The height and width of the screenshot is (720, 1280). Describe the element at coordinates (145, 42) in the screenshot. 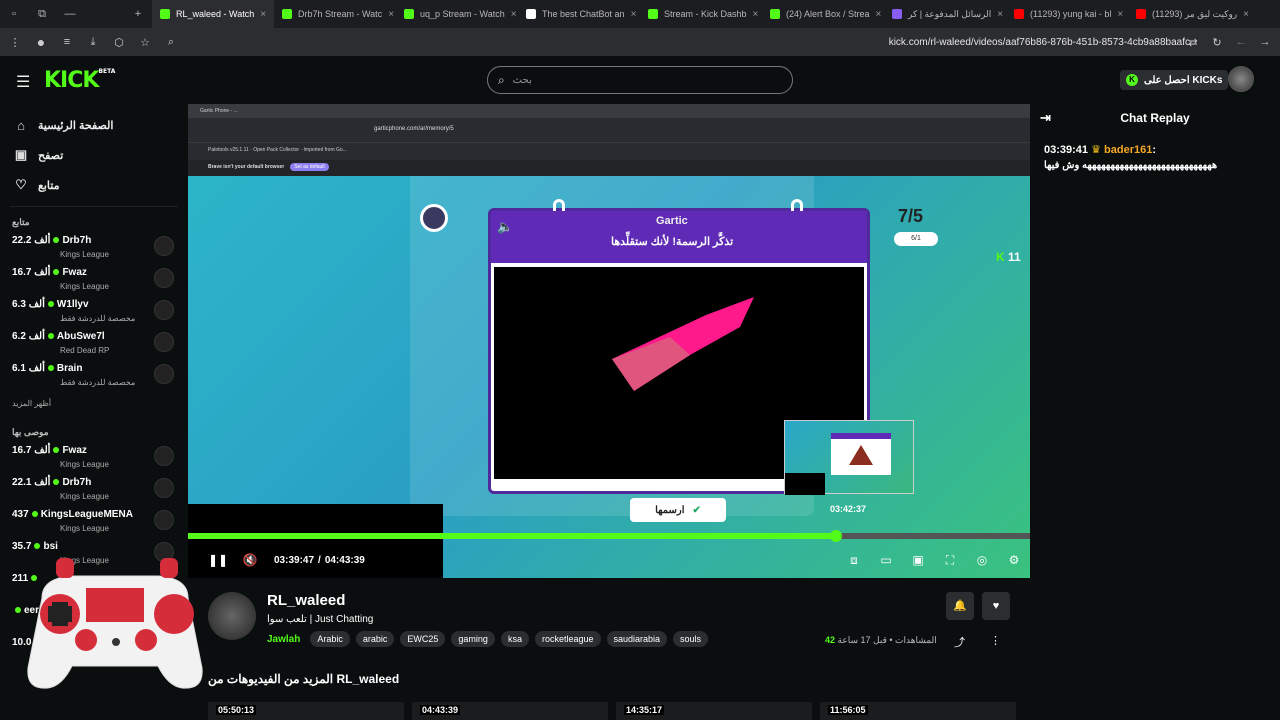

I see `bookmark-star-icon: ☆` at that location.